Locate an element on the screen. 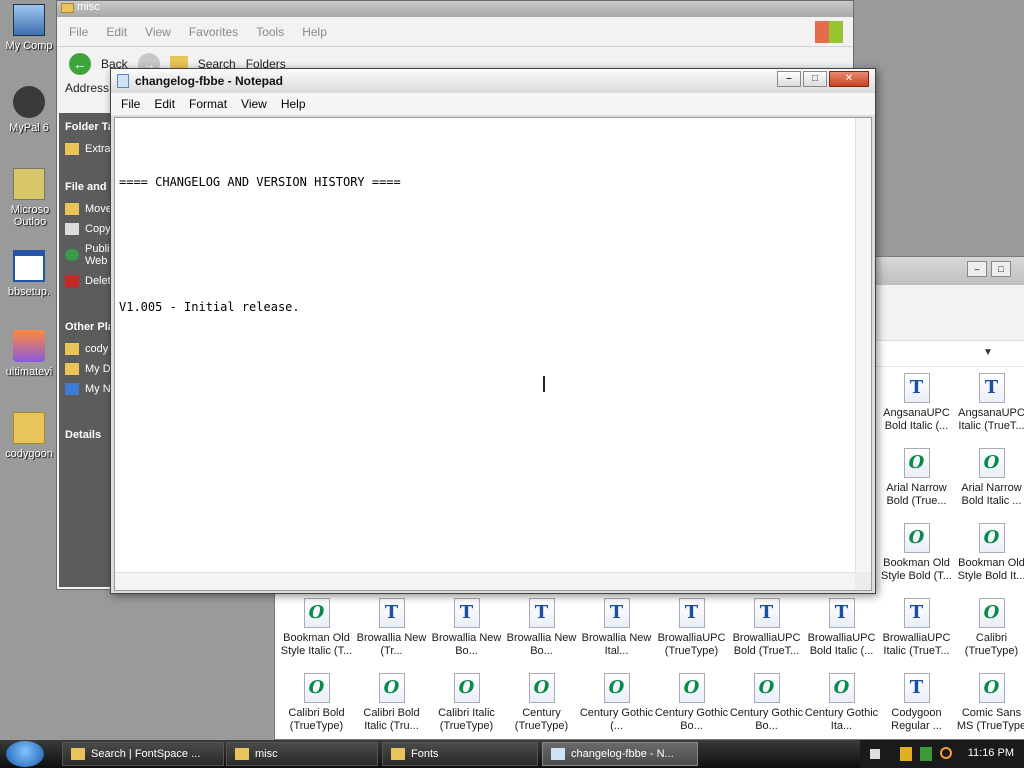 This screenshot has height=768, width=1024. resize-grip is located at coordinates (863, 581).